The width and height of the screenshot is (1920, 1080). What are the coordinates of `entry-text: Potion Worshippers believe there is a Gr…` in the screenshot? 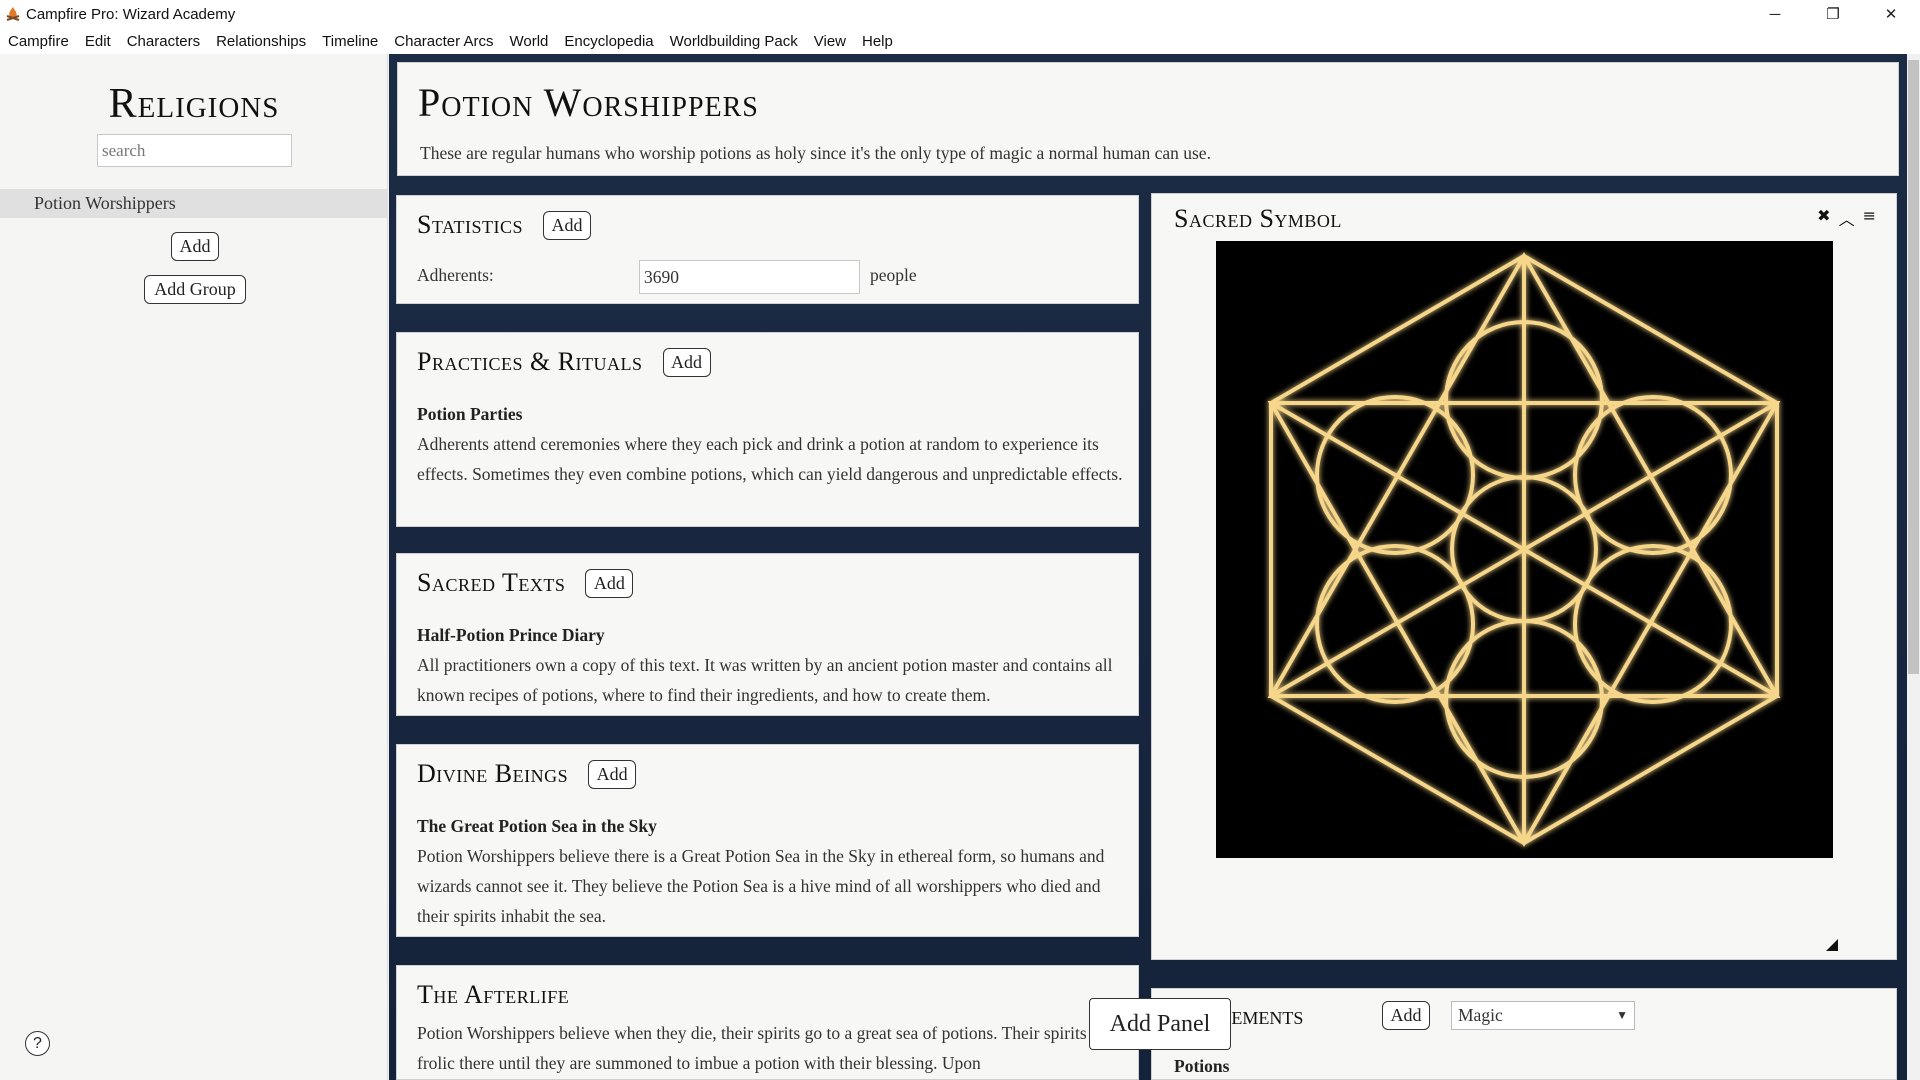 It's located at (761, 886).